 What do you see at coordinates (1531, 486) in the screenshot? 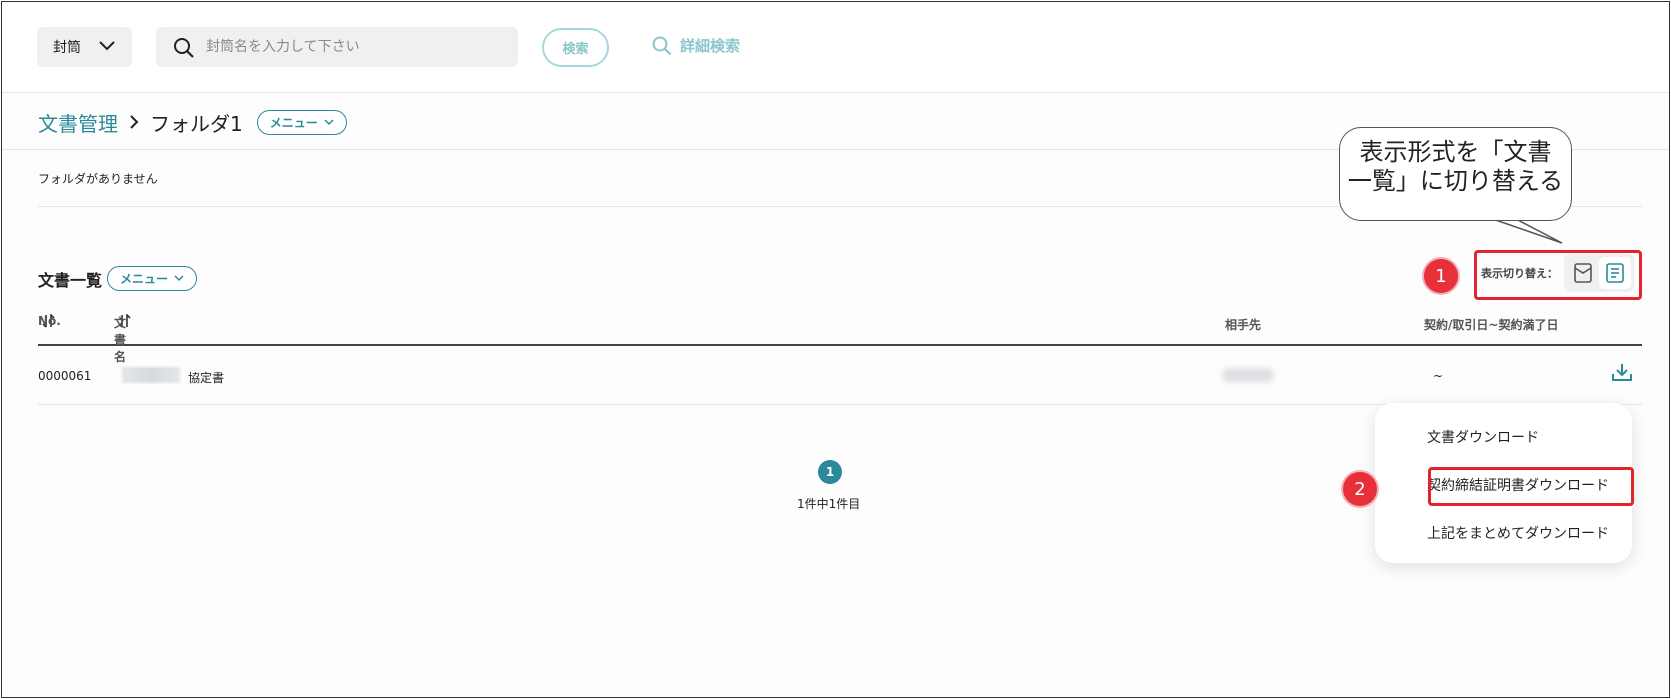
I see `annotation-highlight-certificate` at bounding box center [1531, 486].